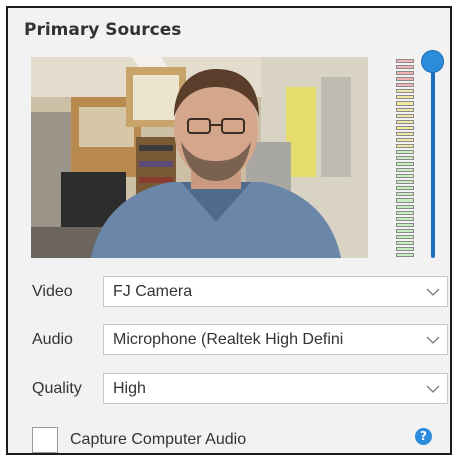  I want to click on video-source-select: FJ Camera, so click(275, 291).